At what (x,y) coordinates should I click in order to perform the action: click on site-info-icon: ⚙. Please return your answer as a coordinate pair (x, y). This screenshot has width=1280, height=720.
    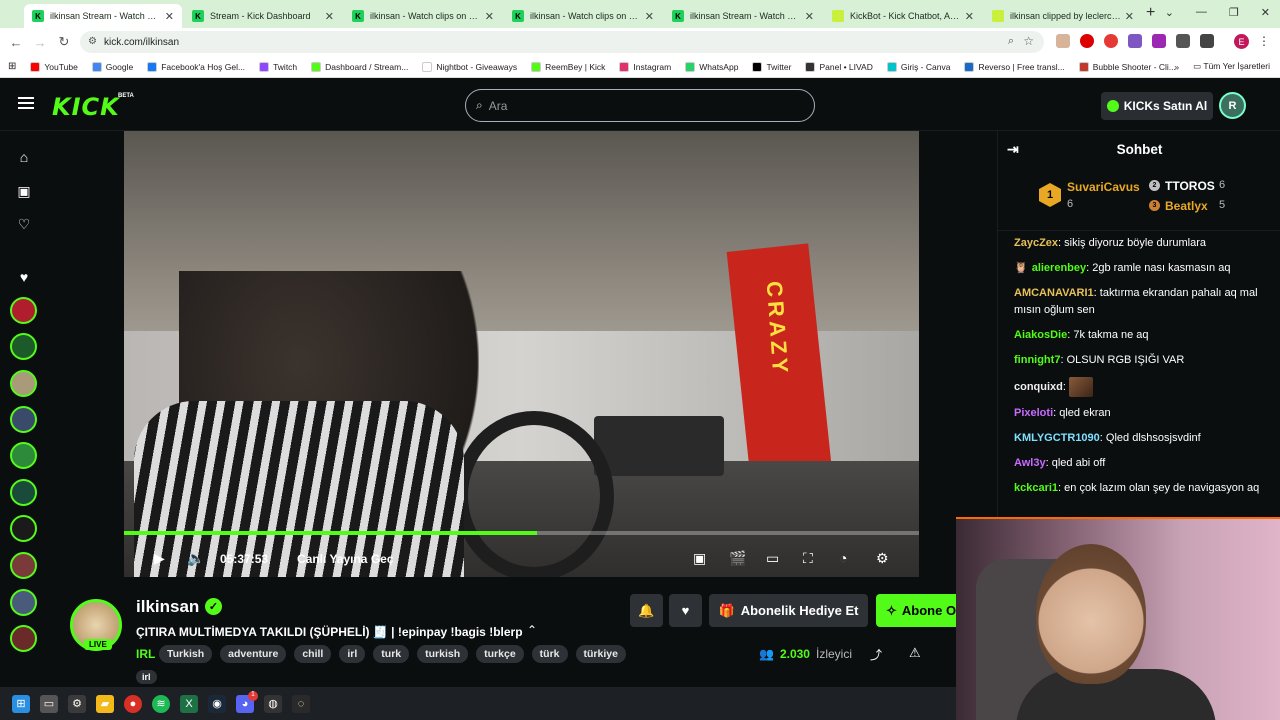
    Looking at the image, I should click on (92, 41).